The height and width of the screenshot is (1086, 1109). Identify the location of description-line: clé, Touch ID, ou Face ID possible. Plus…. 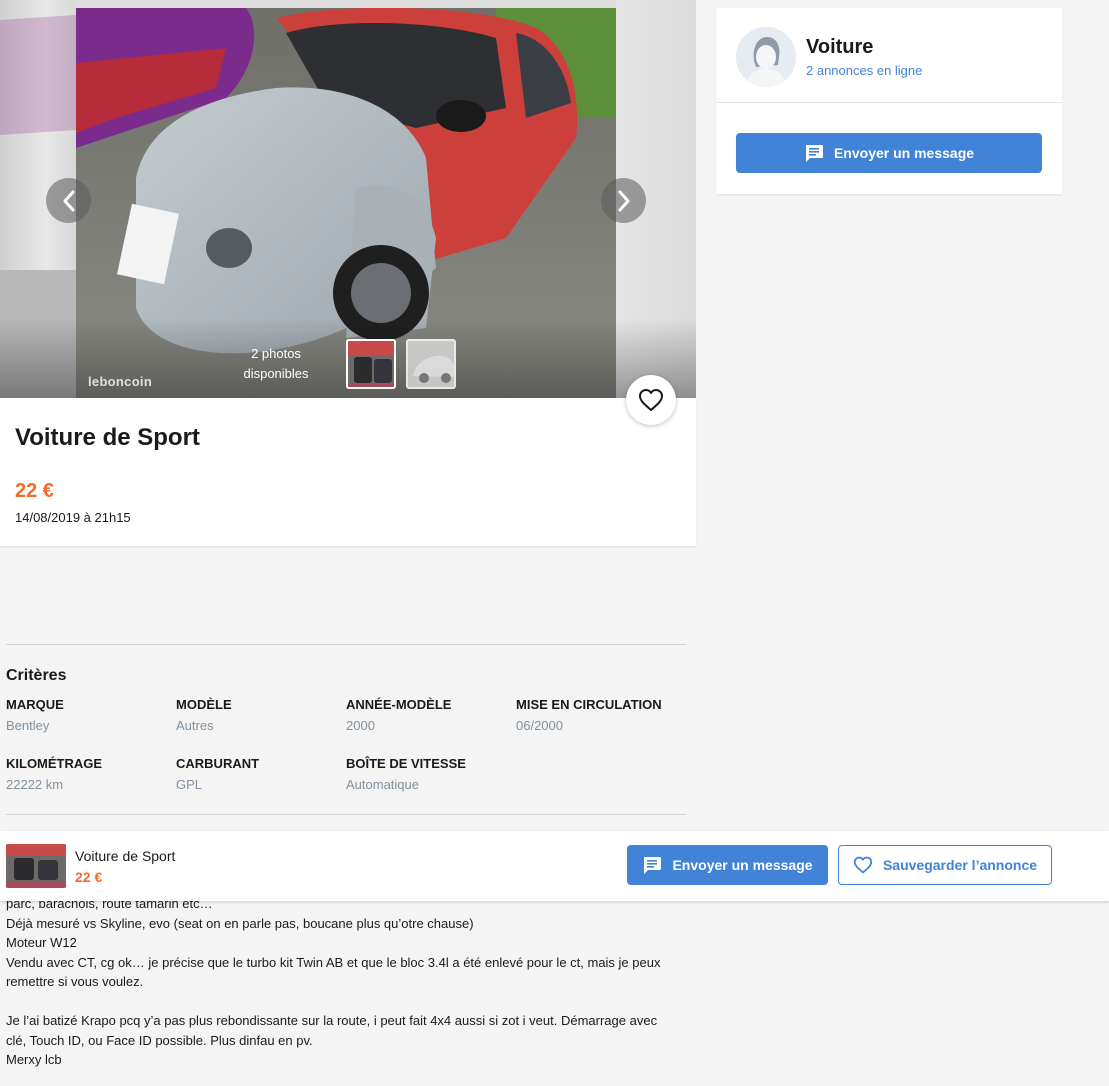
(159, 1040).